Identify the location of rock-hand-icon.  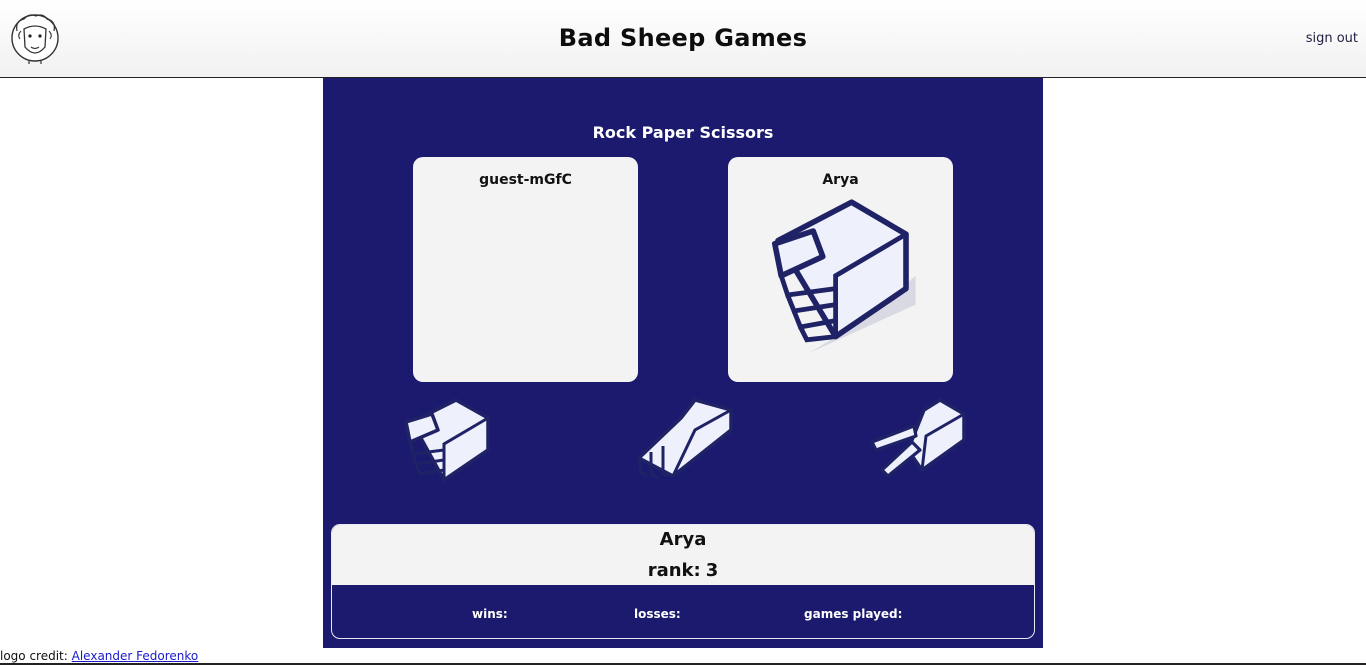
(844, 276).